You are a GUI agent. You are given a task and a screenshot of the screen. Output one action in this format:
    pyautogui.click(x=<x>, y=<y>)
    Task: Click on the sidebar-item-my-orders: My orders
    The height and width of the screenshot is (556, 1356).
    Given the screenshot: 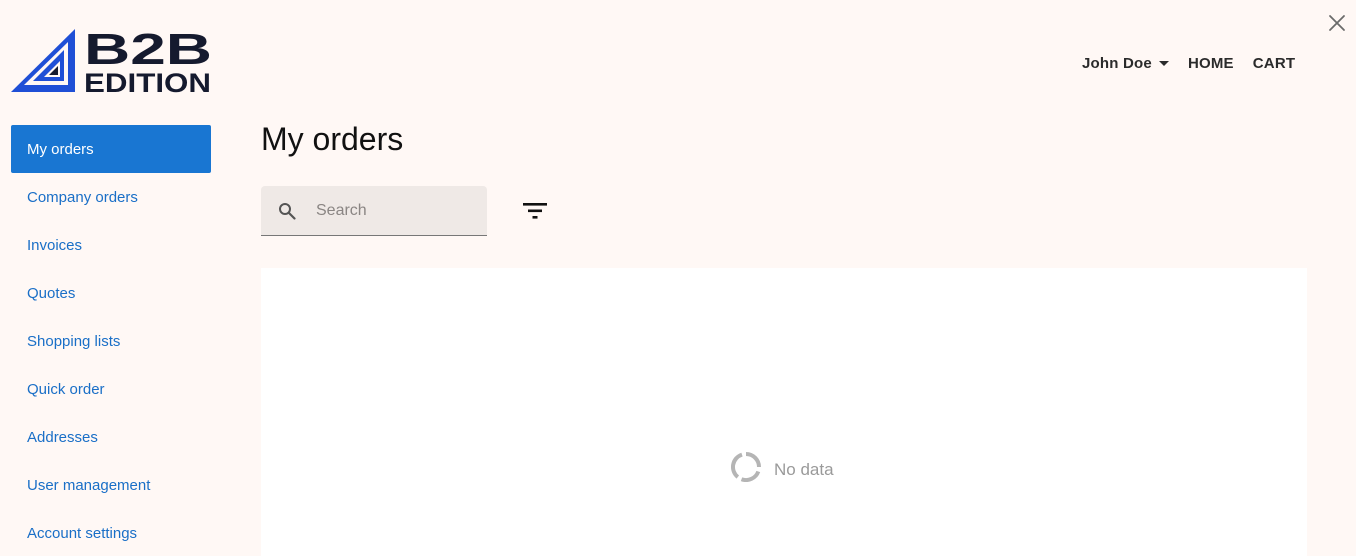 What is the action you would take?
    pyautogui.click(x=111, y=149)
    